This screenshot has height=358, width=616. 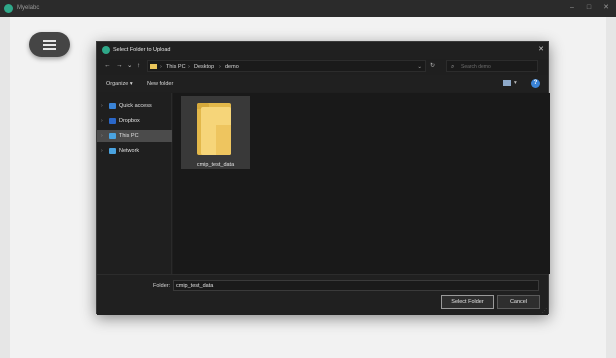 I want to click on hamburger-icon, so click(x=49, y=41).